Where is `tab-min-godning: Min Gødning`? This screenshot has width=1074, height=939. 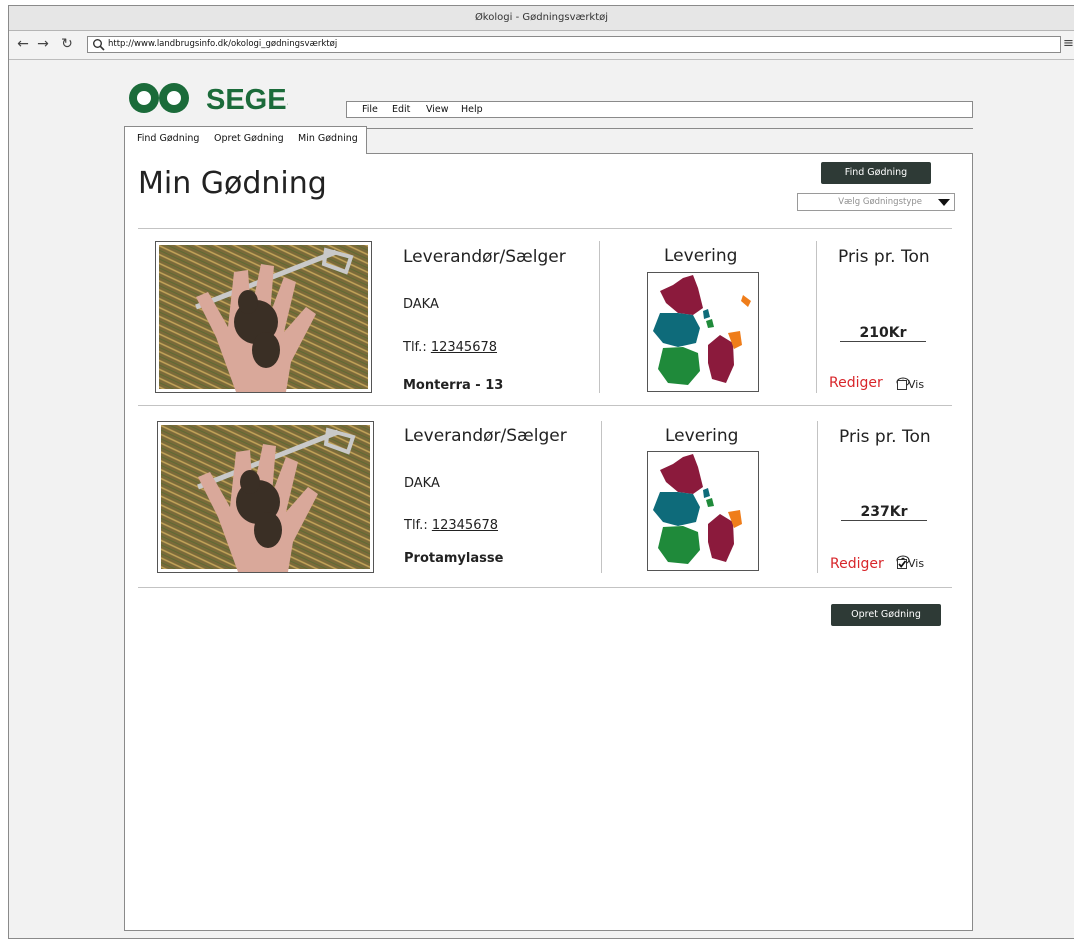 tab-min-godning: Min Gødning is located at coordinates (328, 141).